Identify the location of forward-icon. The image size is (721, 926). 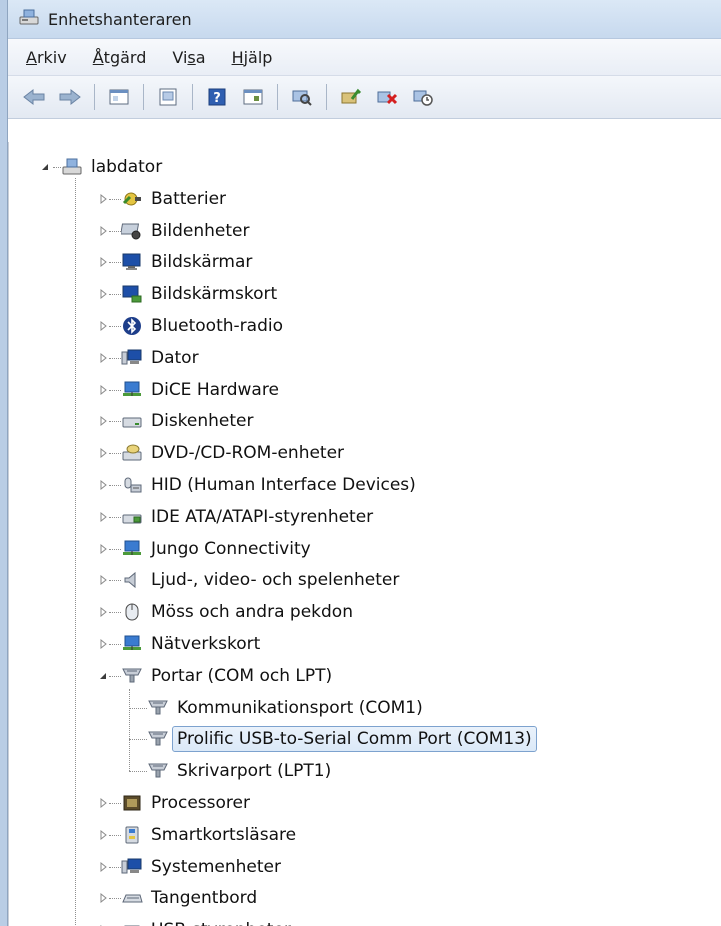
(70, 97).